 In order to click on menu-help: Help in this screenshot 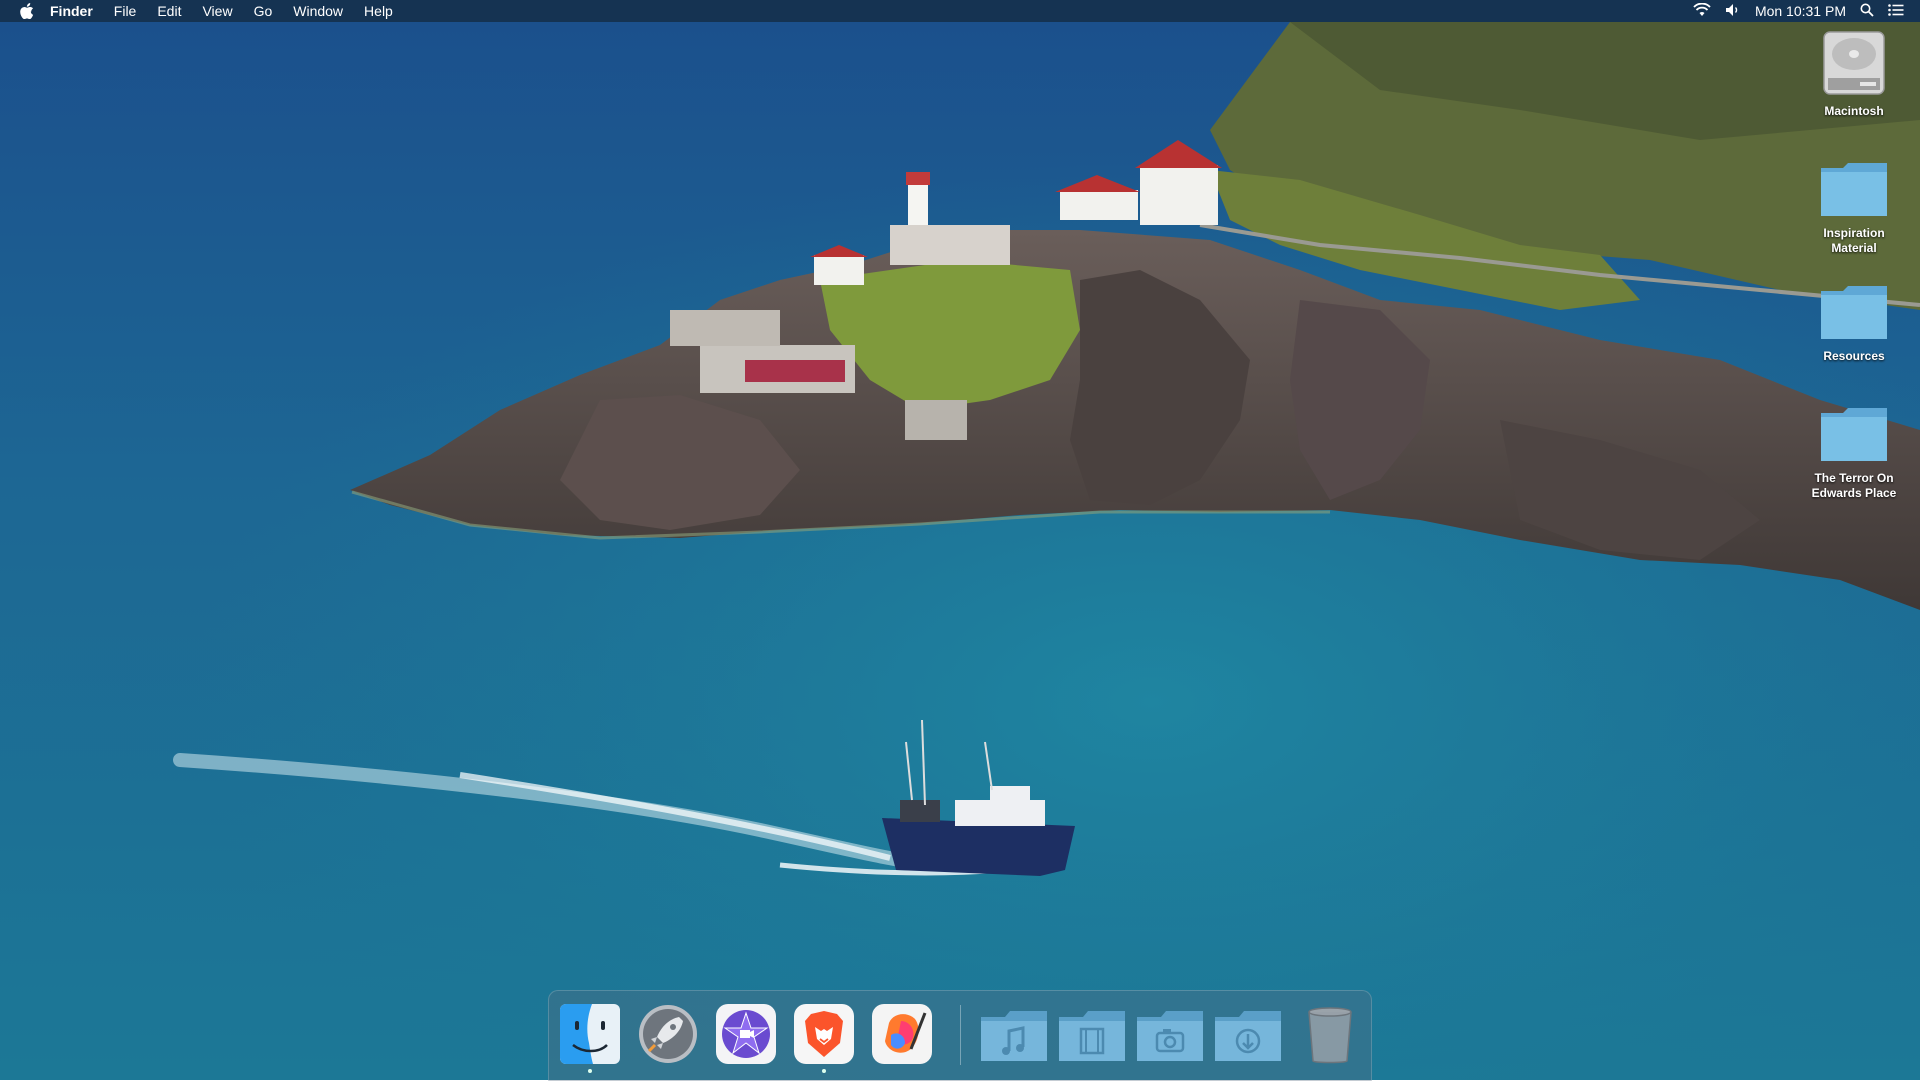, I will do `click(378, 11)`.